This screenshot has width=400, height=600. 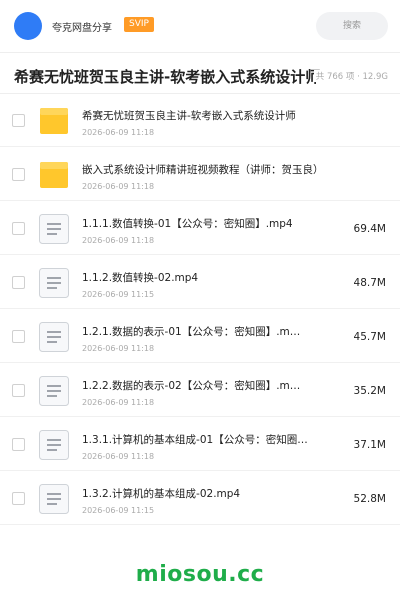 What do you see at coordinates (189, 116) in the screenshot?
I see `file-name: 希赛无忧班贺玉良主讲-软考嵌入式系统设计师` at bounding box center [189, 116].